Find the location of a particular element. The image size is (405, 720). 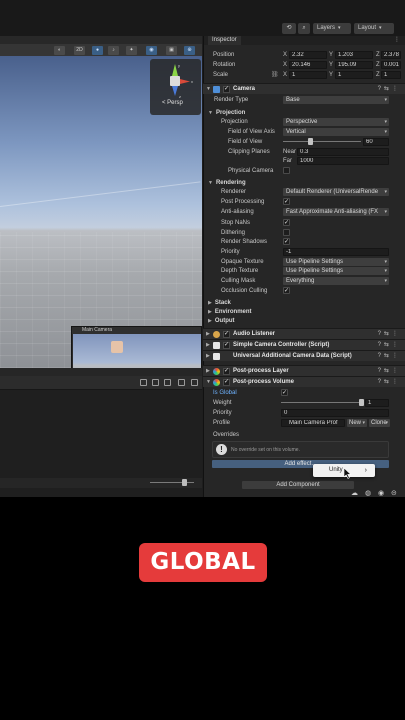

gizmos-icon: ⊕ is located at coordinates (189, 50).